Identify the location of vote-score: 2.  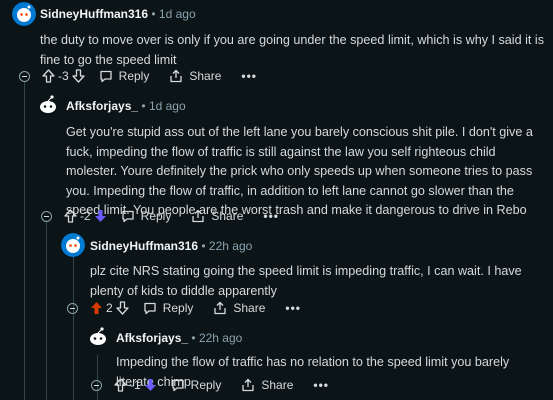
(109, 308).